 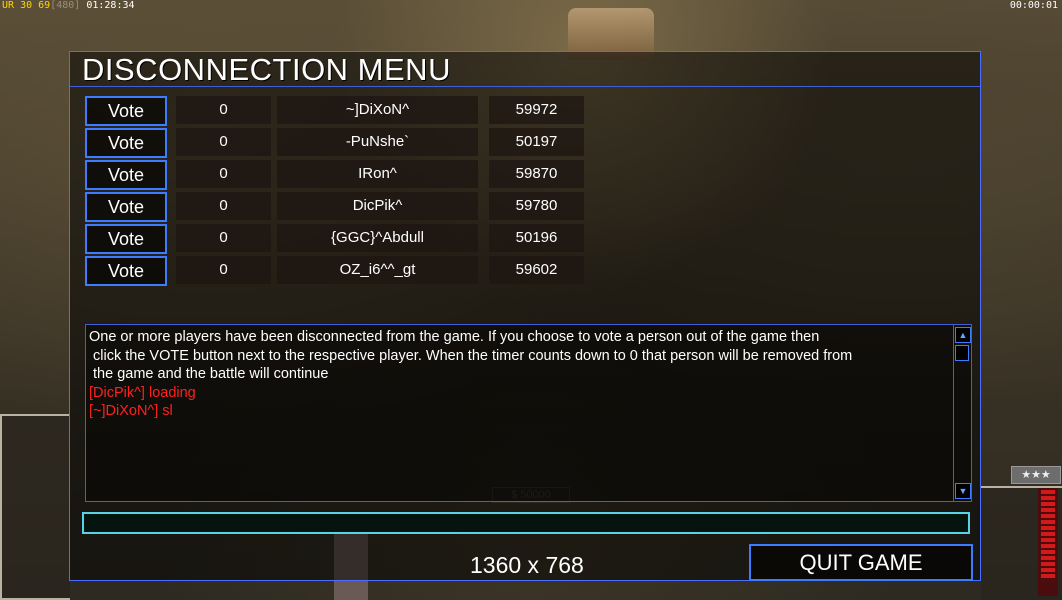 What do you see at coordinates (962, 353) in the screenshot?
I see `scroll-thumb` at bounding box center [962, 353].